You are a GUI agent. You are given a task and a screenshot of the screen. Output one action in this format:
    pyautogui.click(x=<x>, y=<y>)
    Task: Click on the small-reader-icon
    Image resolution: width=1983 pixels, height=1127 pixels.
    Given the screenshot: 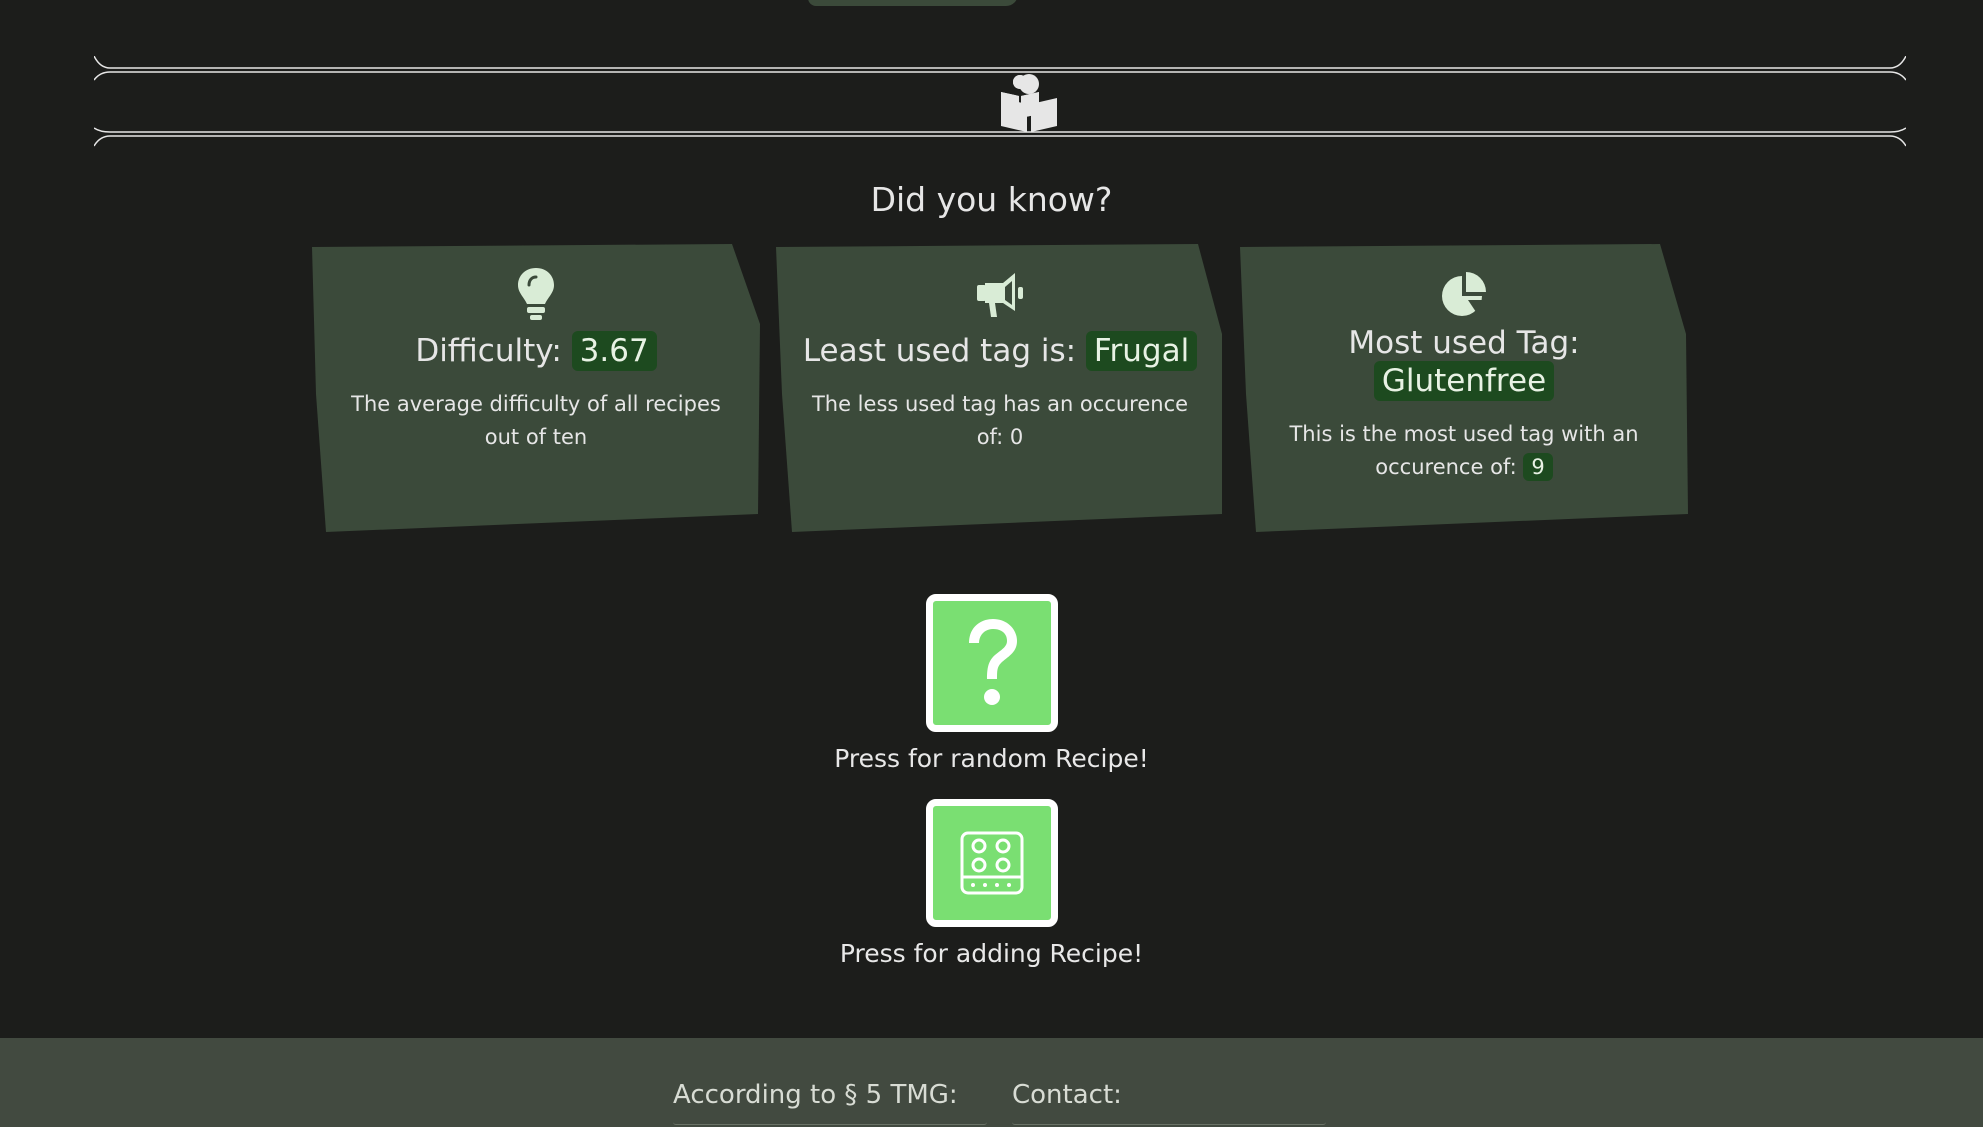 What is the action you would take?
    pyautogui.click(x=1020, y=96)
    